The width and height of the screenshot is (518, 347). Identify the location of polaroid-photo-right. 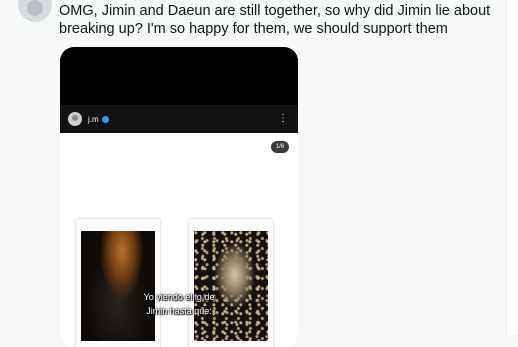
(231, 283).